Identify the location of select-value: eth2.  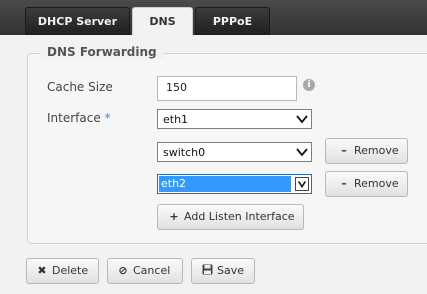
(225, 184).